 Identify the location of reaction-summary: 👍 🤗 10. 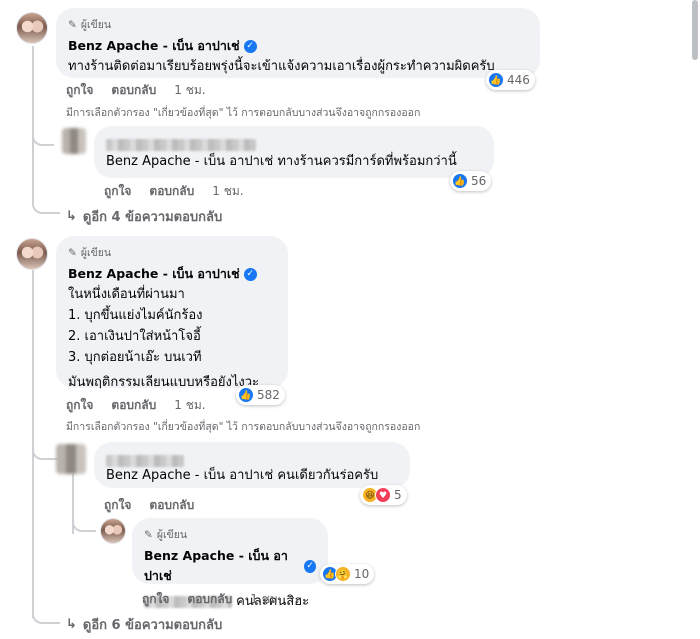
(347, 574).